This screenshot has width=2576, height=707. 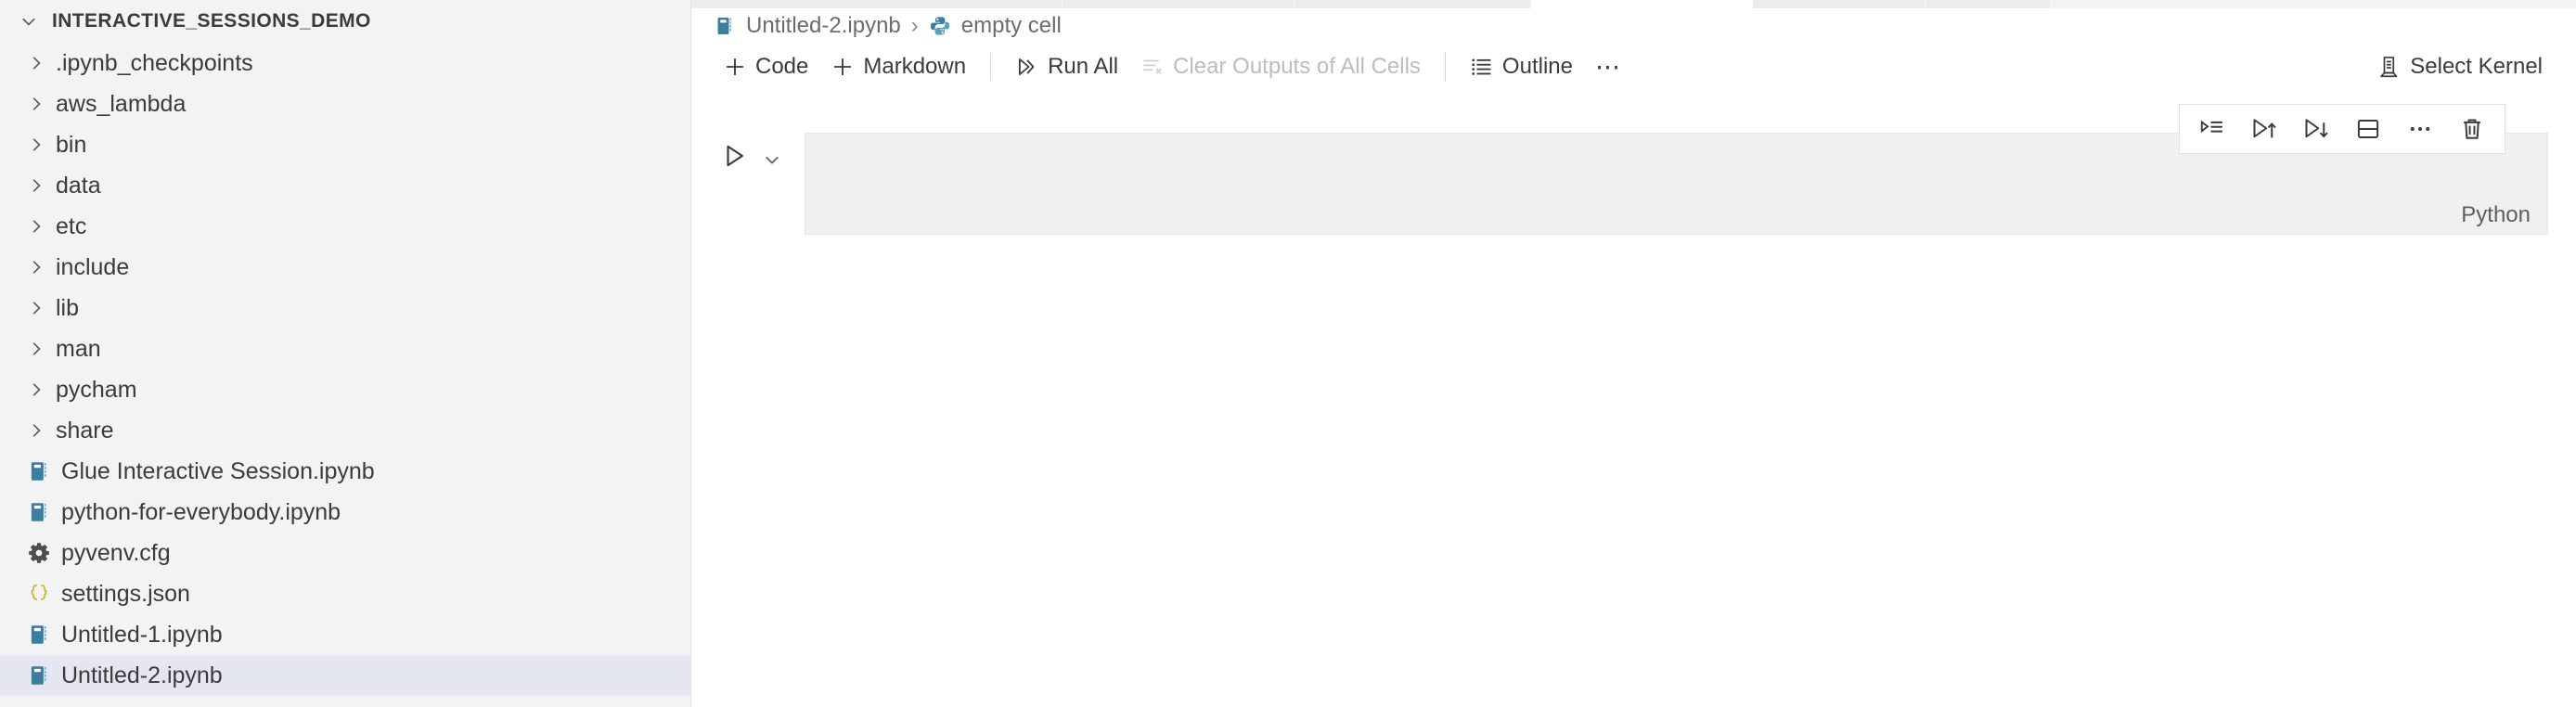 I want to click on explorer-root-header: INTERACTIVE_SESSIONS_DEMO, so click(x=345, y=21).